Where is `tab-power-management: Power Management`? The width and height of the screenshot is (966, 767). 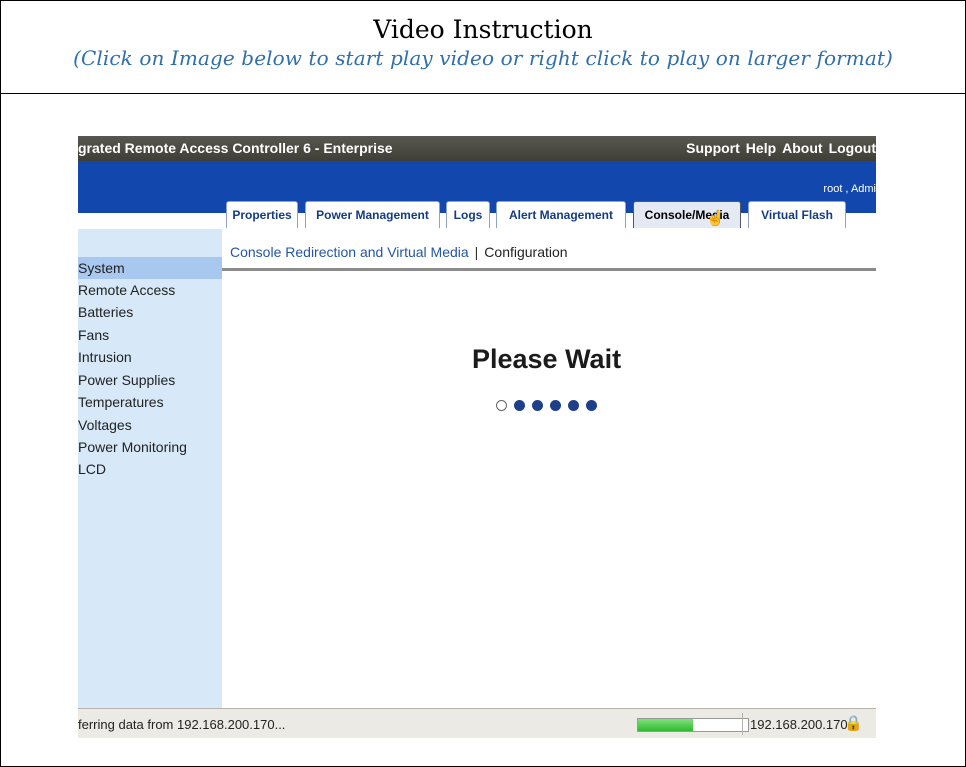 tab-power-management: Power Management is located at coordinates (372, 214).